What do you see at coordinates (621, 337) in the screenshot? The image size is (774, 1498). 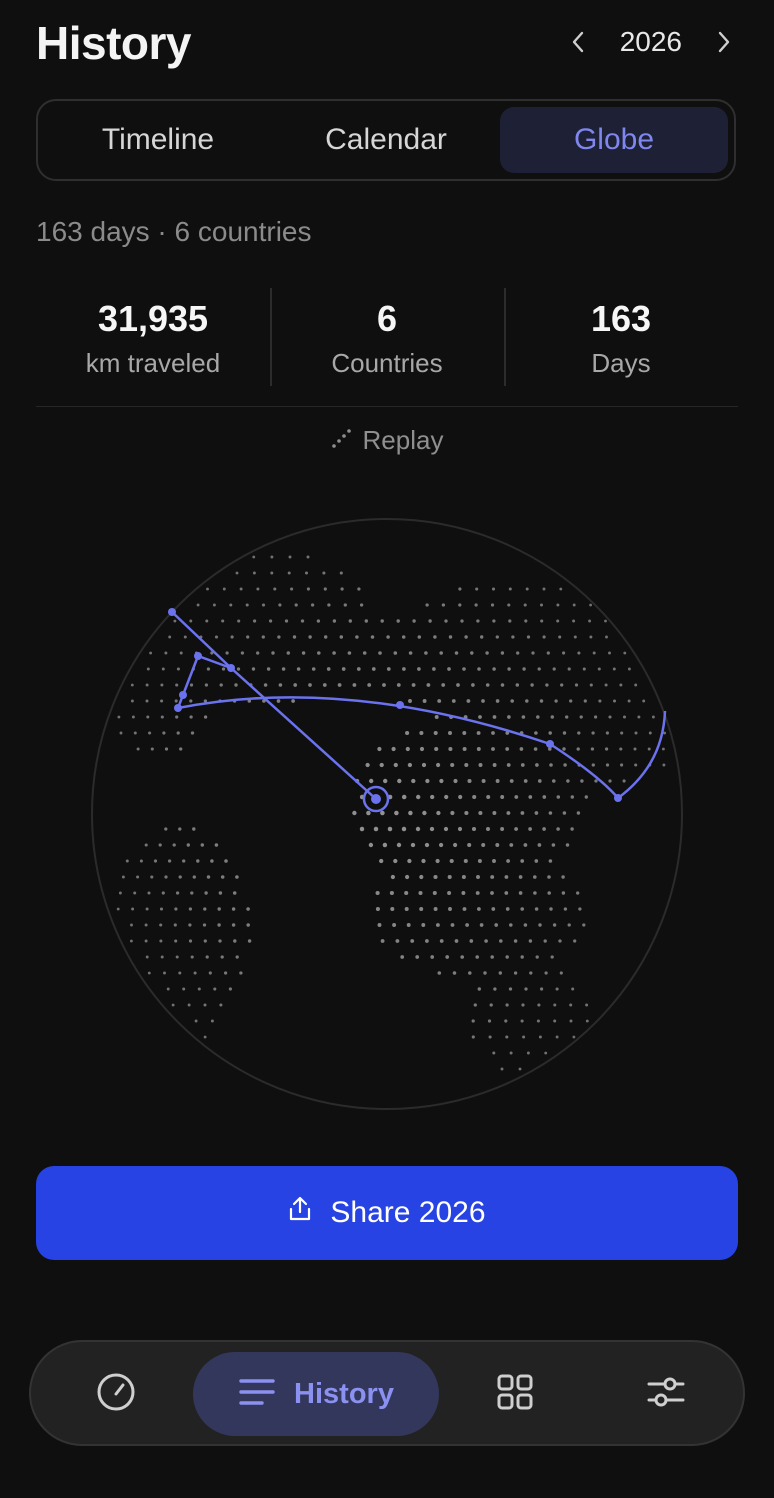 I see `stat-days: 163 Days` at bounding box center [621, 337].